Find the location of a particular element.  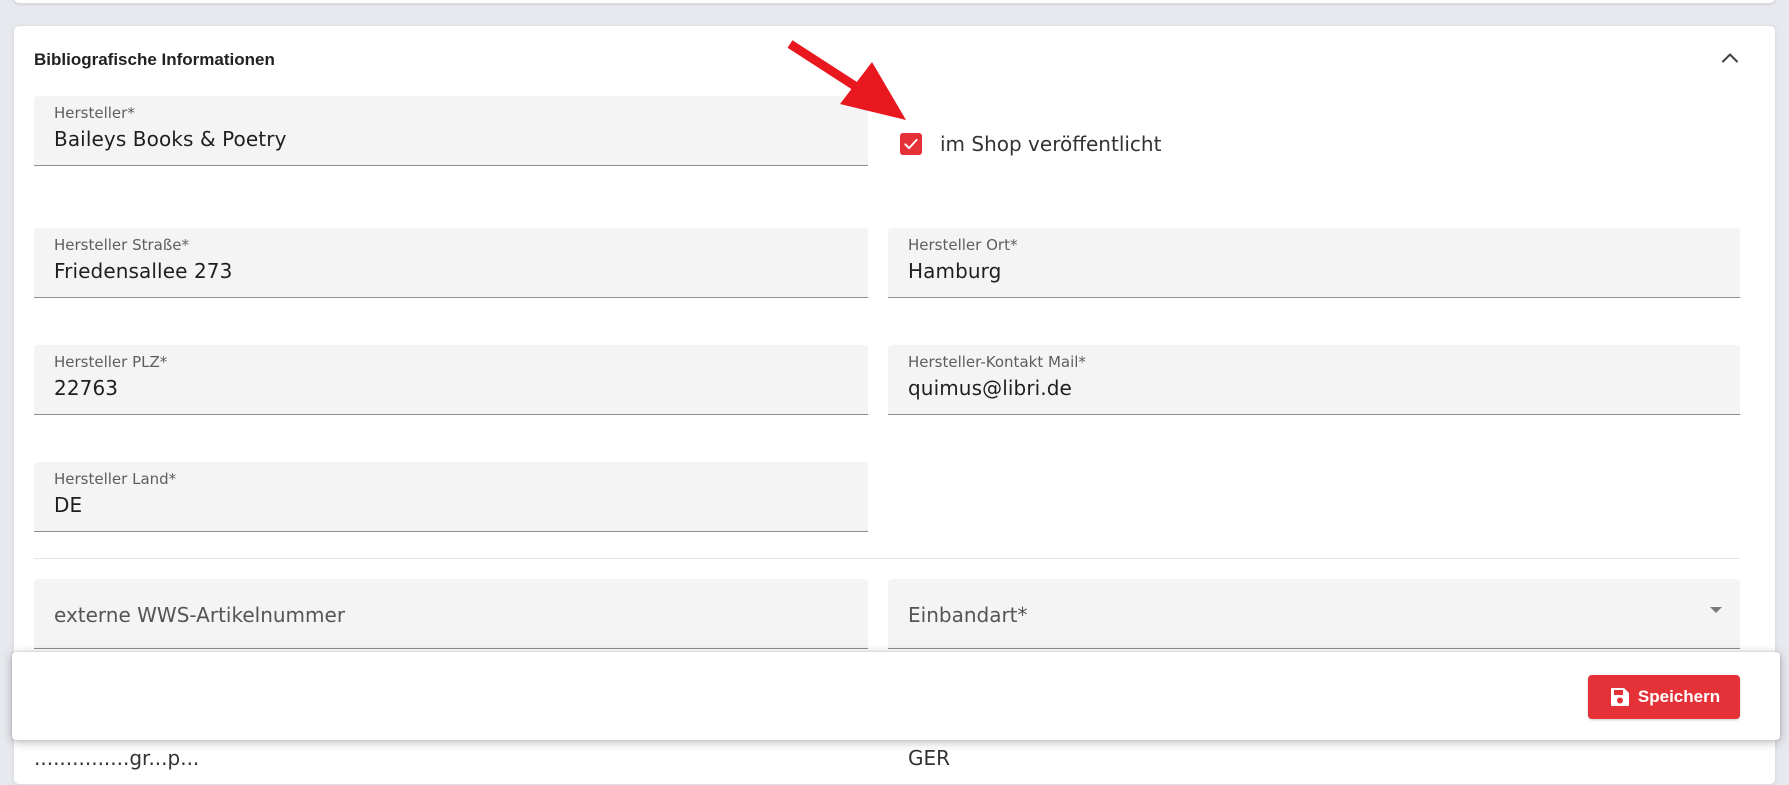

hersteller-kontakt-mail-value: quimus@libri.de is located at coordinates (990, 388).